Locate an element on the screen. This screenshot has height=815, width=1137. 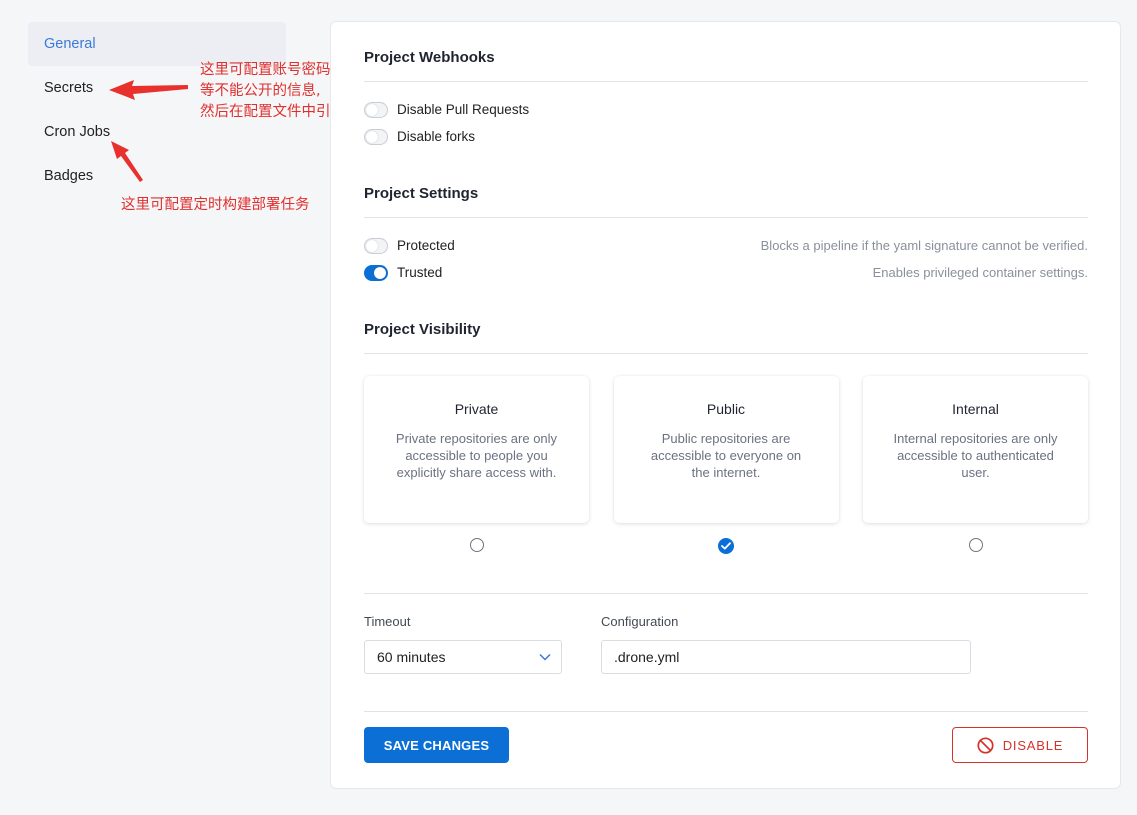
card-title: Internal is located at coordinates (975, 409).